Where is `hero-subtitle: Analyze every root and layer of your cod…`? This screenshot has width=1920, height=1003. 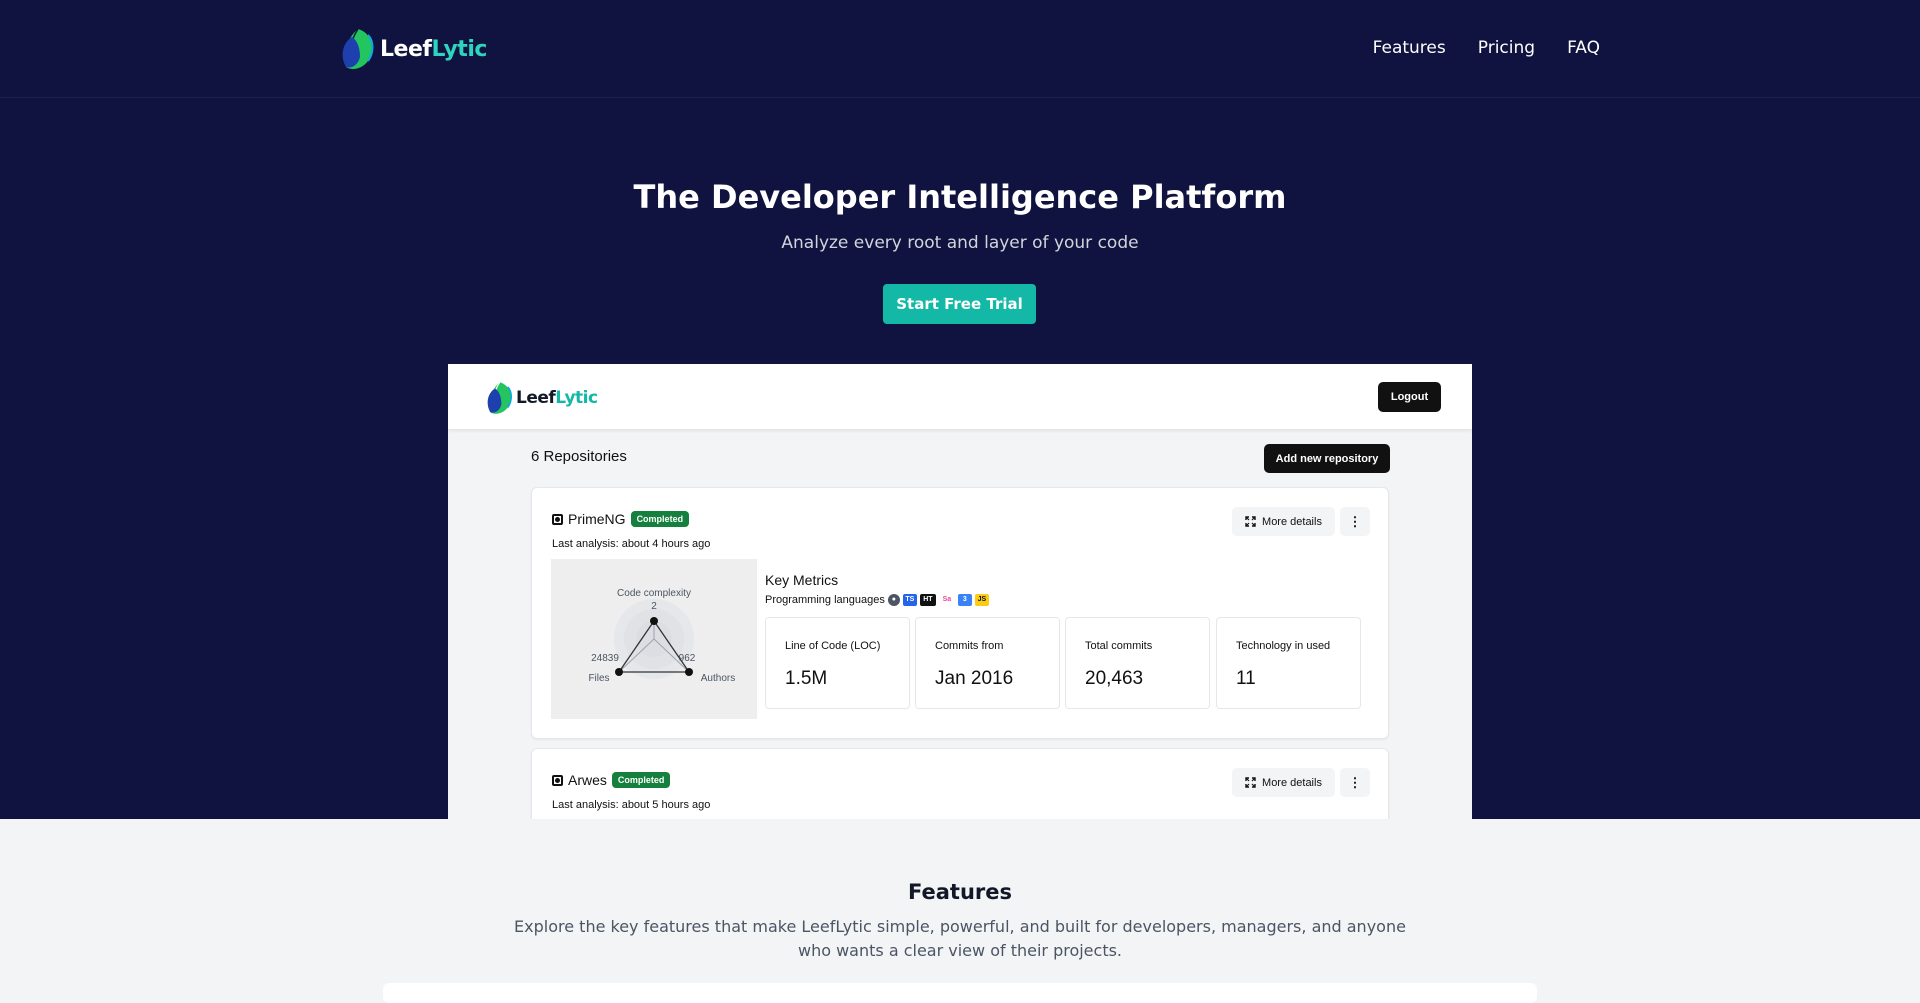
hero-subtitle: Analyze every root and layer of your cod… is located at coordinates (960, 243).